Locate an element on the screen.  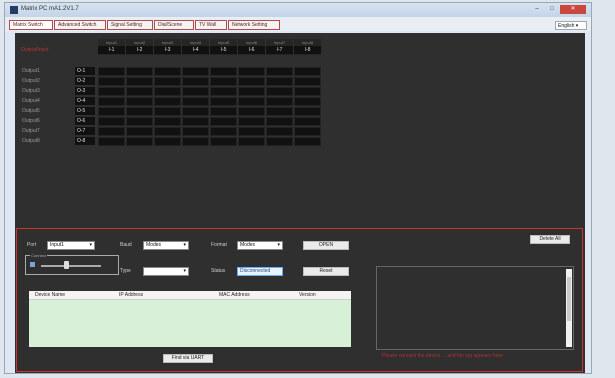
find-device-button: Find via UART is located at coordinates (188, 358).